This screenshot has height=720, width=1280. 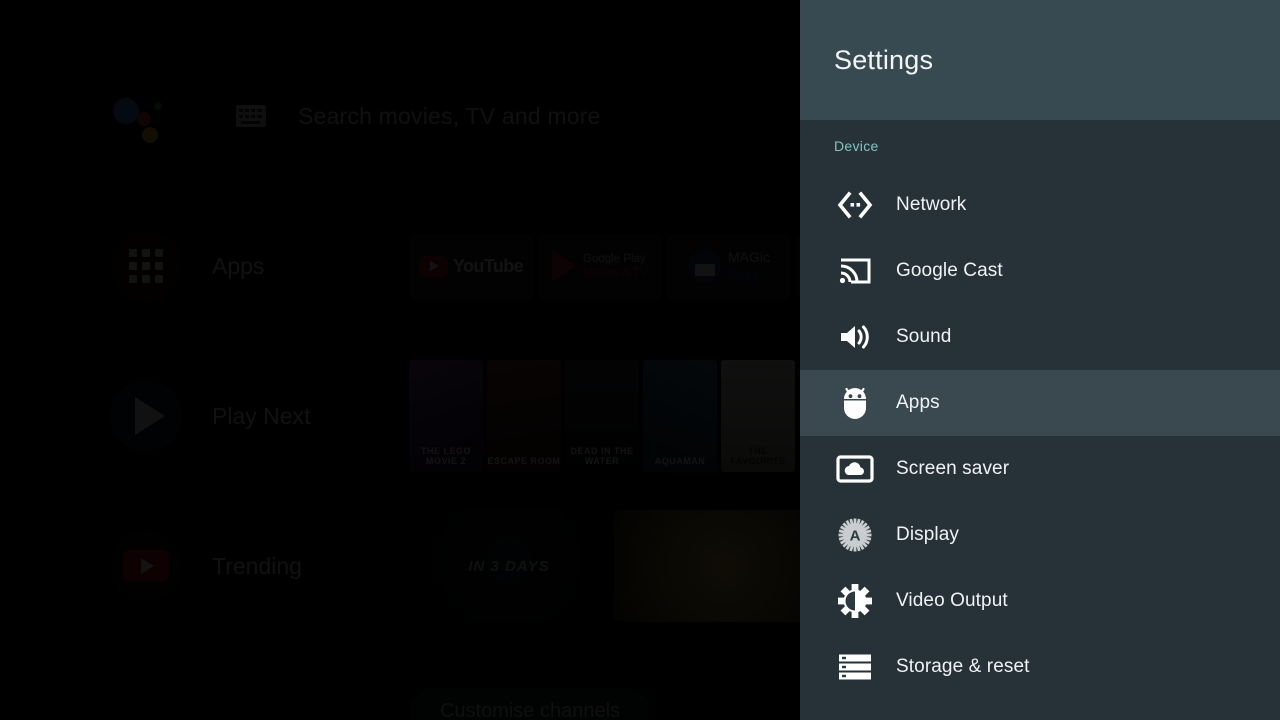 I want to click on android-robot-icon, so click(x=855, y=403).